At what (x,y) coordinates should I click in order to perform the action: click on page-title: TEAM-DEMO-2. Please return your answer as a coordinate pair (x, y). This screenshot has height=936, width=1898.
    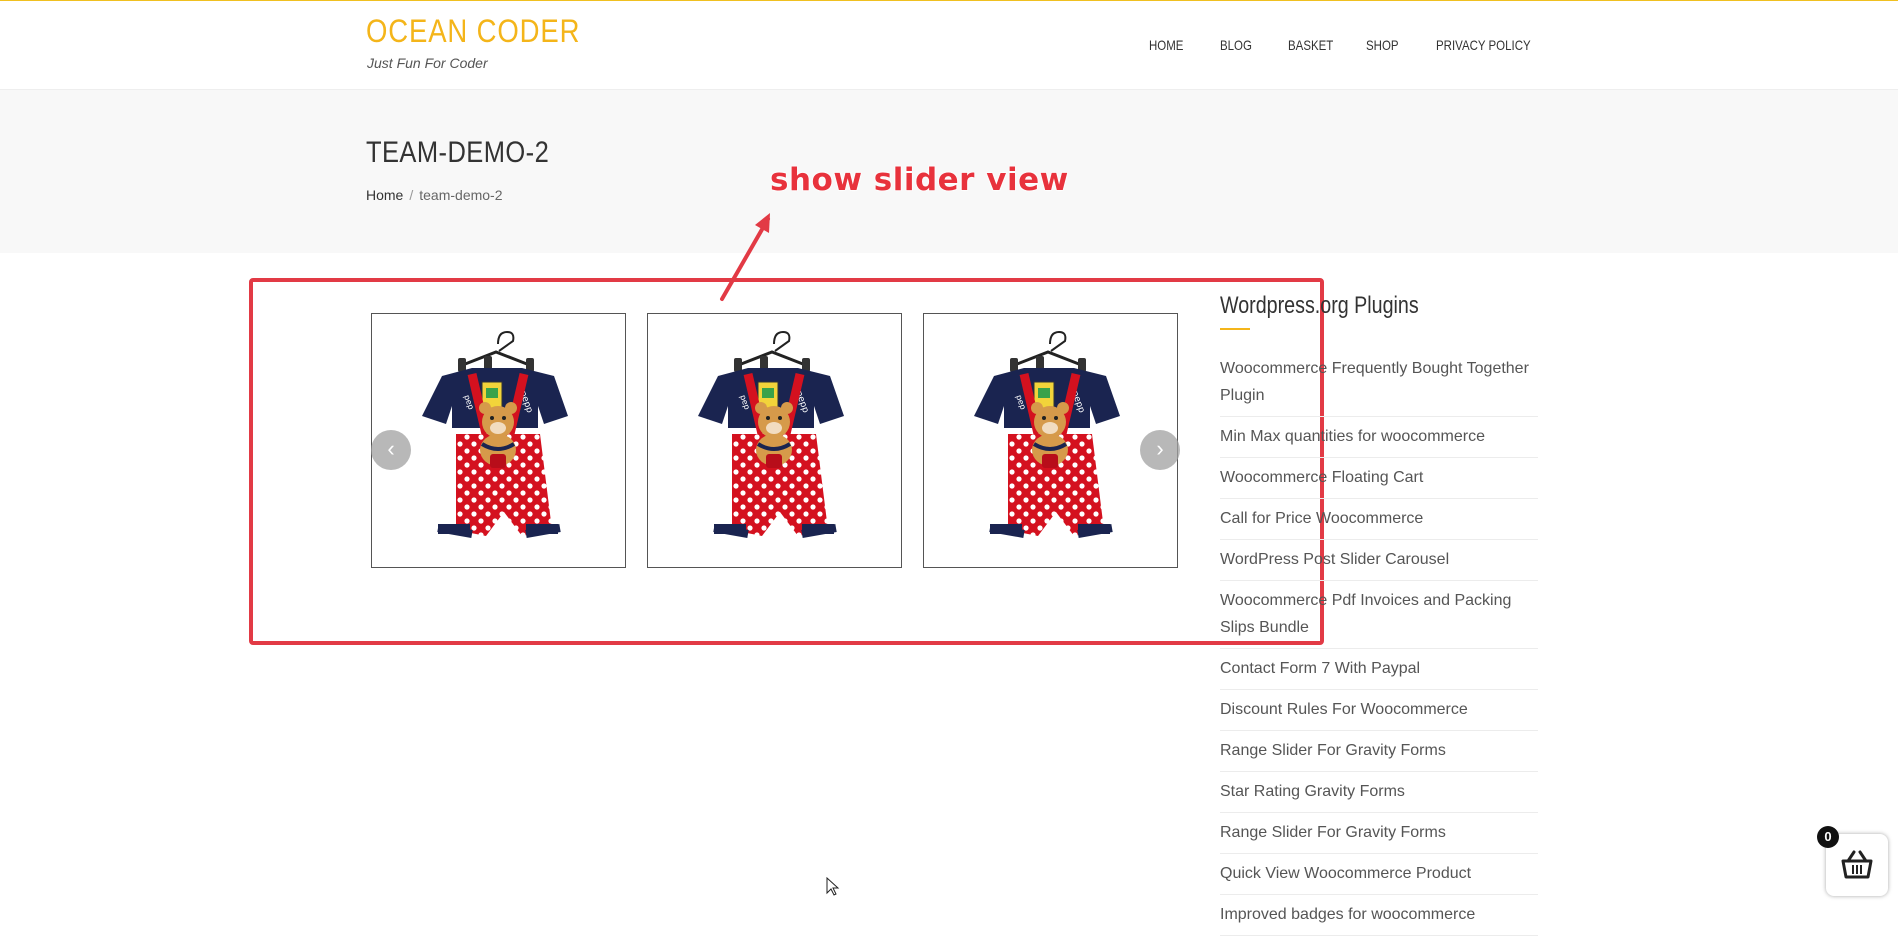
    Looking at the image, I should click on (458, 152).